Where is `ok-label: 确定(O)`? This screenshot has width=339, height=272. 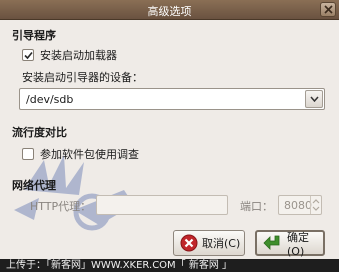
ok-label: 确定(O) is located at coordinates (298, 244).